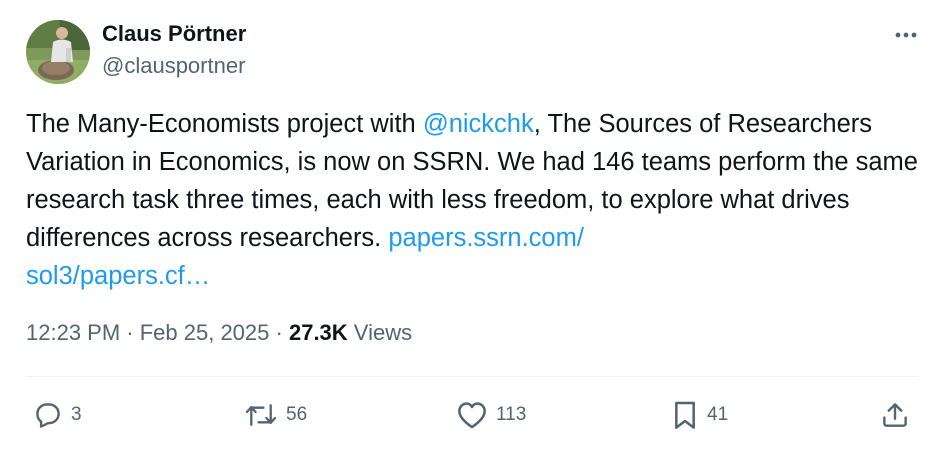 The width and height of the screenshot is (945, 453). What do you see at coordinates (472, 415) in the screenshot?
I see `heart-icon` at bounding box center [472, 415].